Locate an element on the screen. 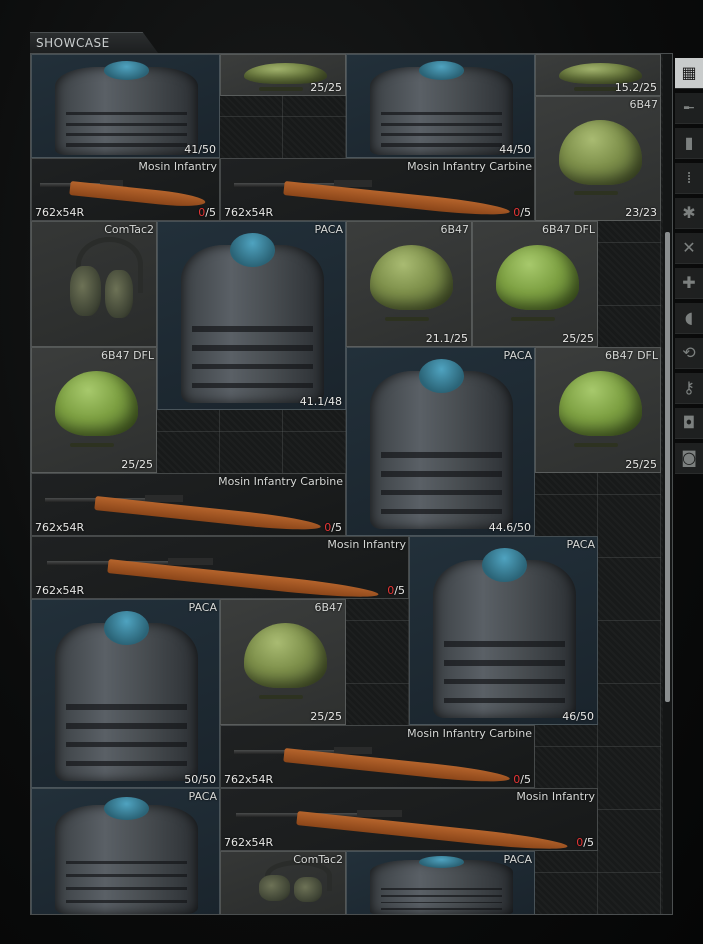  gear-icon: ✱ is located at coordinates (689, 212).